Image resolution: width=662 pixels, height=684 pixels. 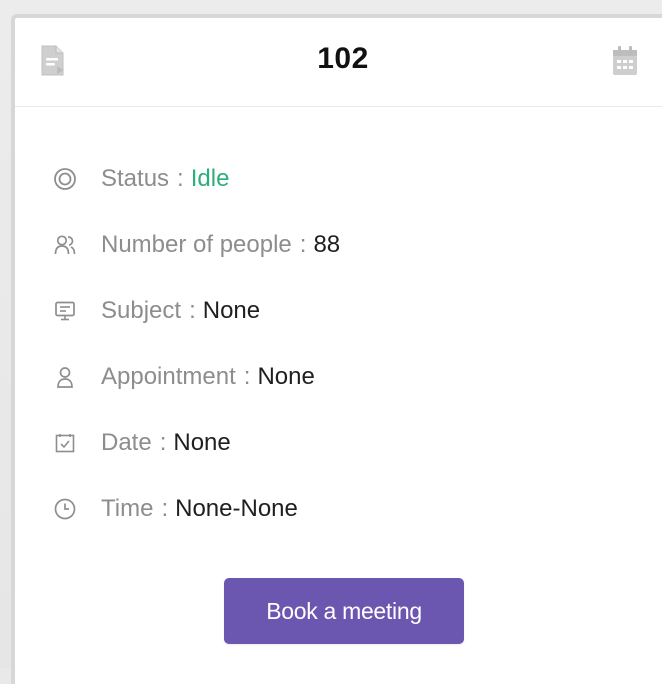 What do you see at coordinates (65, 311) in the screenshot?
I see `monitor-icon` at bounding box center [65, 311].